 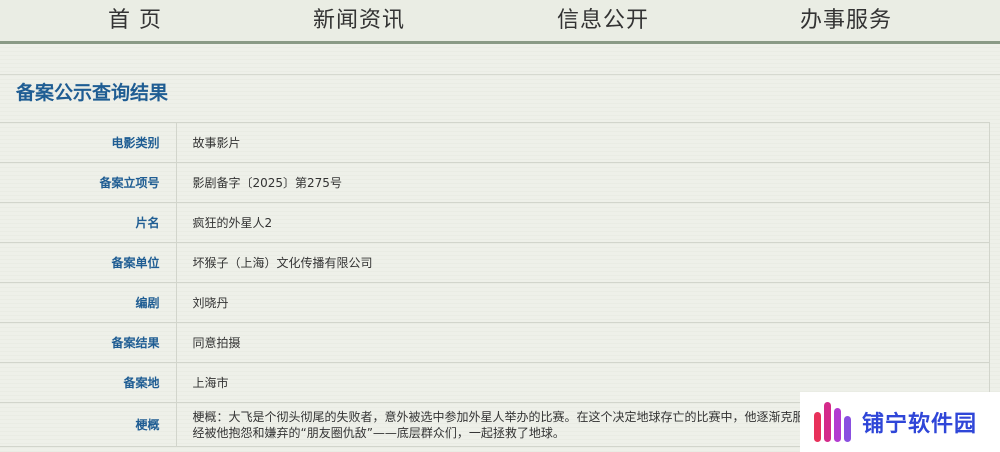 What do you see at coordinates (833, 422) in the screenshot?
I see `watermark-logo-icon` at bounding box center [833, 422].